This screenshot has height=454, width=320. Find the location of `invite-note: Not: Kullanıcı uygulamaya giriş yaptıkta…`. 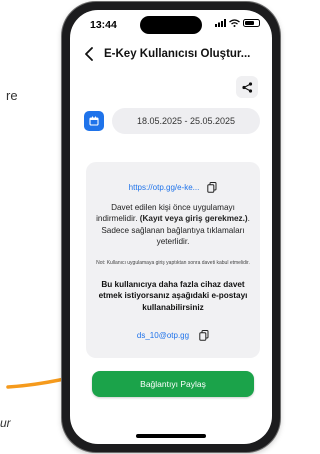

invite-note: Not: Kullanıcı uygulamaya giriş yaptıkta… is located at coordinates (173, 263).